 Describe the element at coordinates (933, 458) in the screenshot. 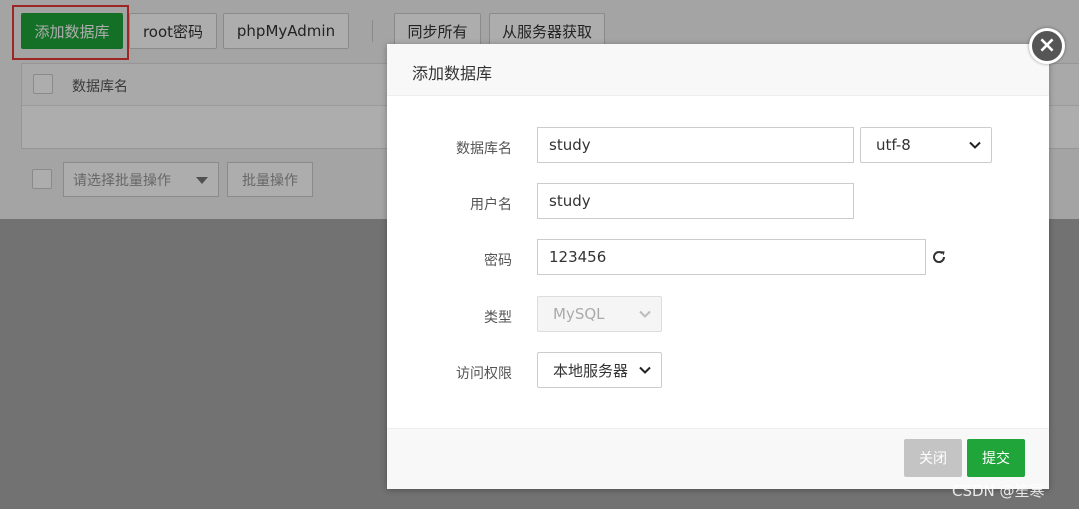

I see `close-dialog-button: 关闭` at that location.